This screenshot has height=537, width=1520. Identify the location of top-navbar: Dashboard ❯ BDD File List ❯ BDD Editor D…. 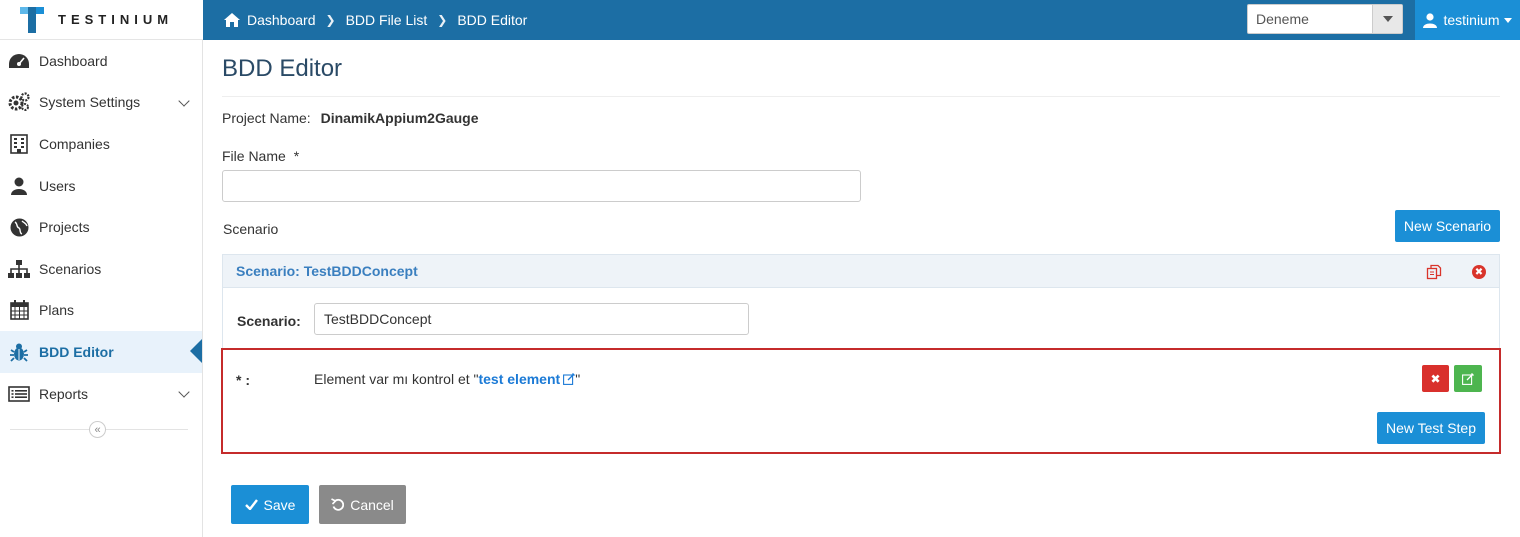
(861, 20).